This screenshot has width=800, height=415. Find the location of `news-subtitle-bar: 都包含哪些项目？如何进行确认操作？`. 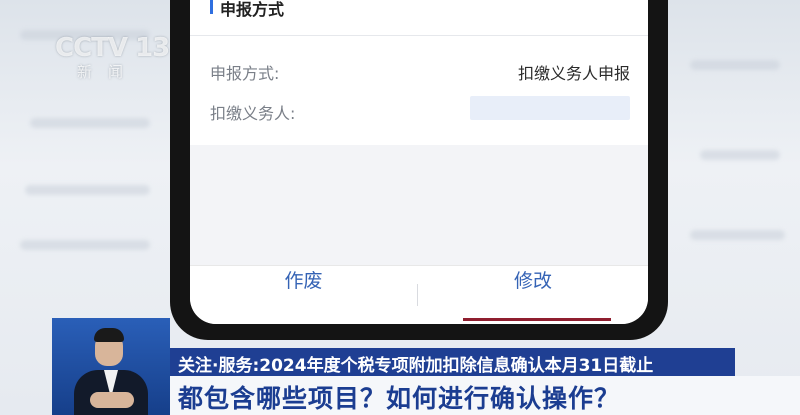

news-subtitle-bar: 都包含哪些项目？如何进行确认操作？ is located at coordinates (485, 395).